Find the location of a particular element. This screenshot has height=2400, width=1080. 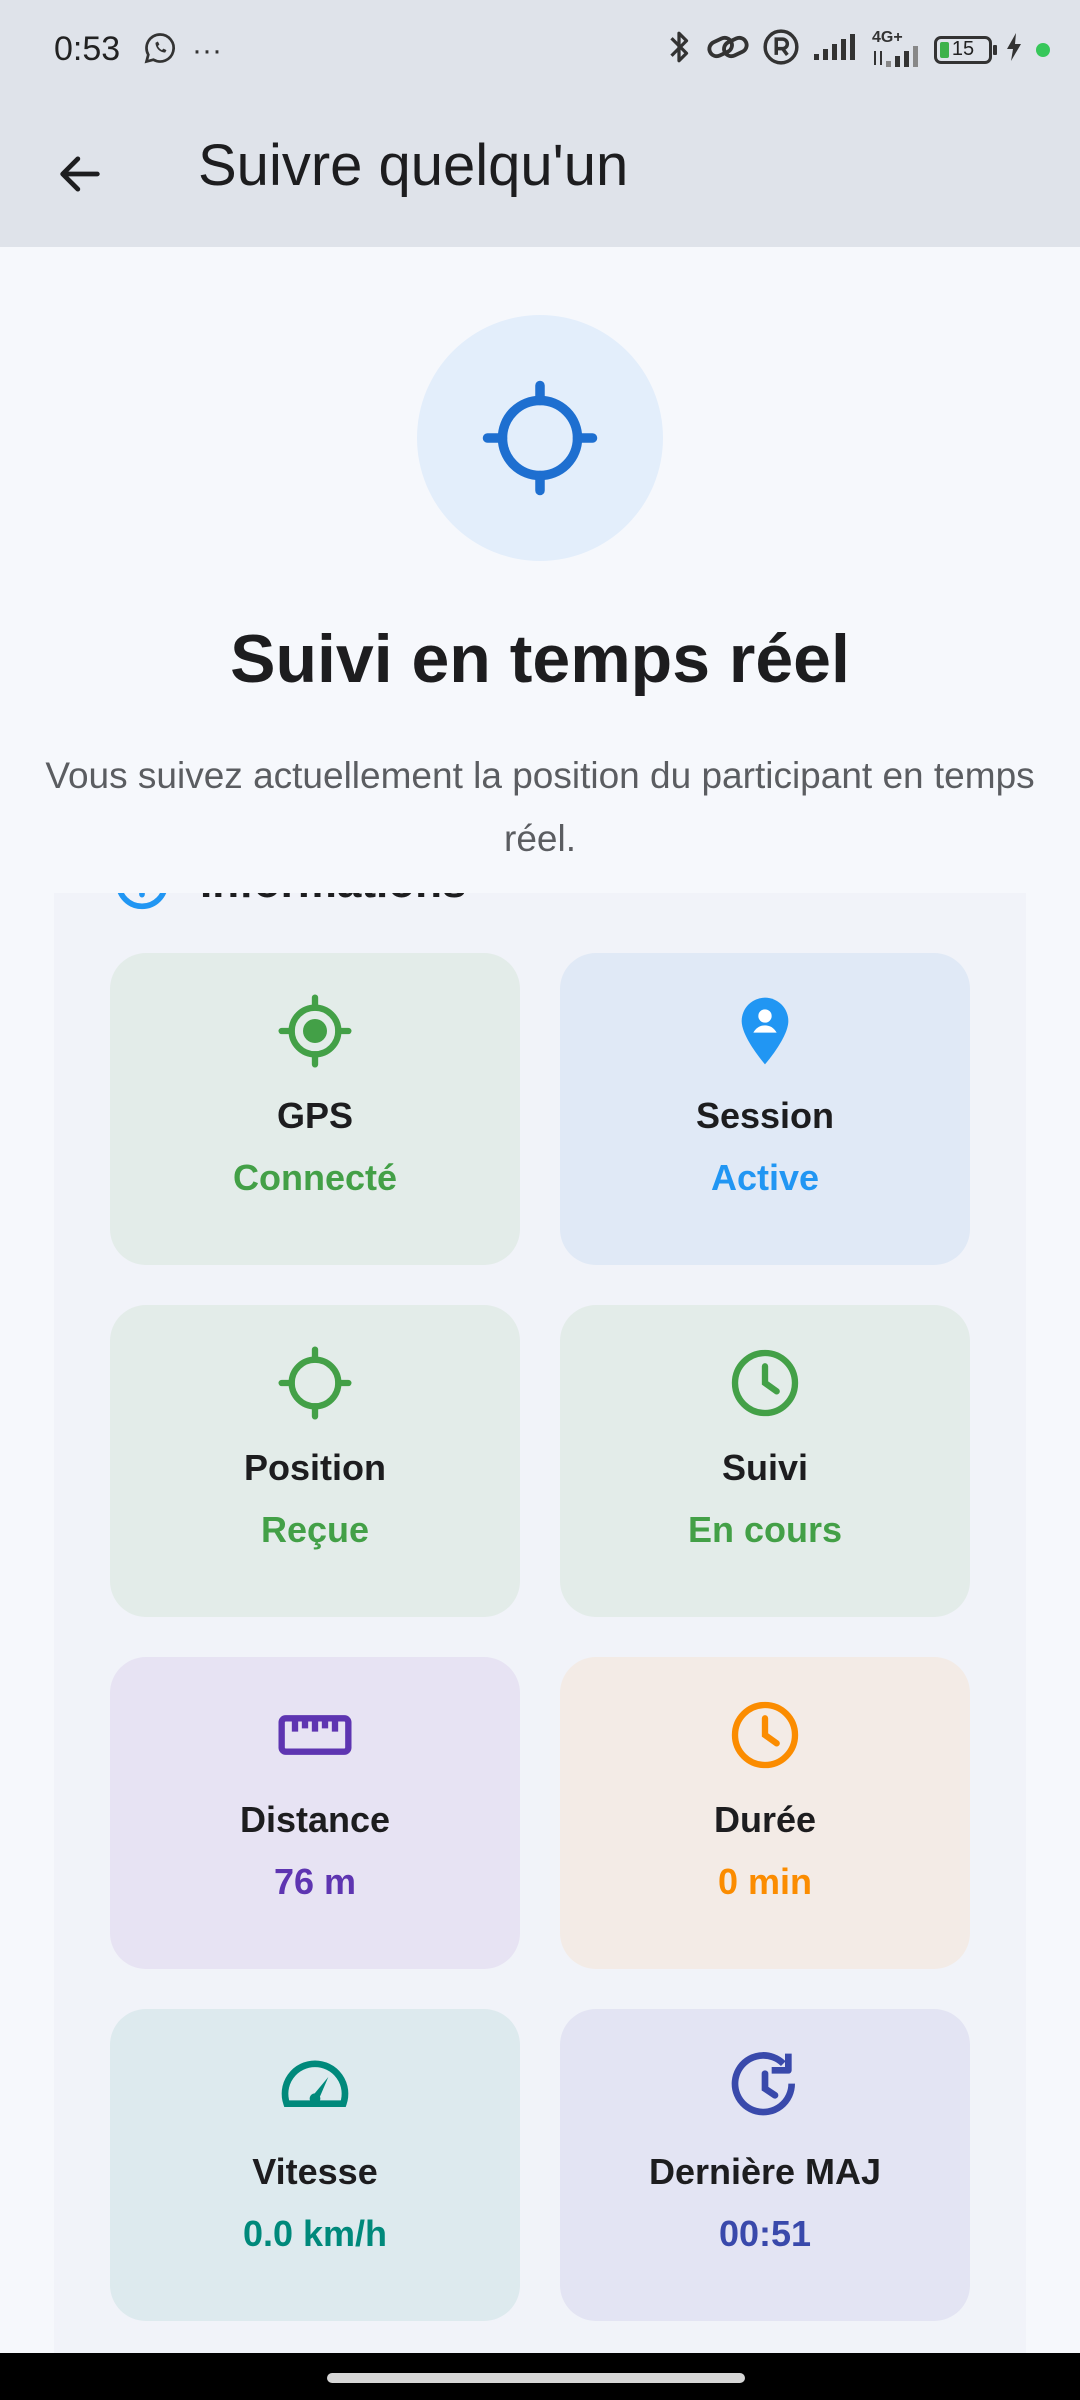

system-nav-bar is located at coordinates (540, 2376).